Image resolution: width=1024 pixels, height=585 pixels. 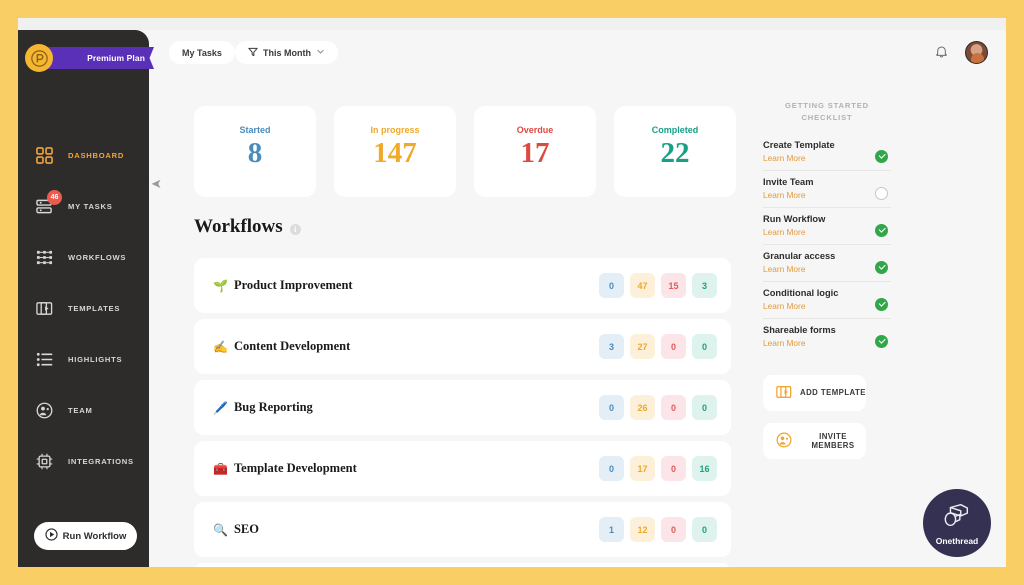 I want to click on tab-my-tasks: My Tasks, so click(x=202, y=52).